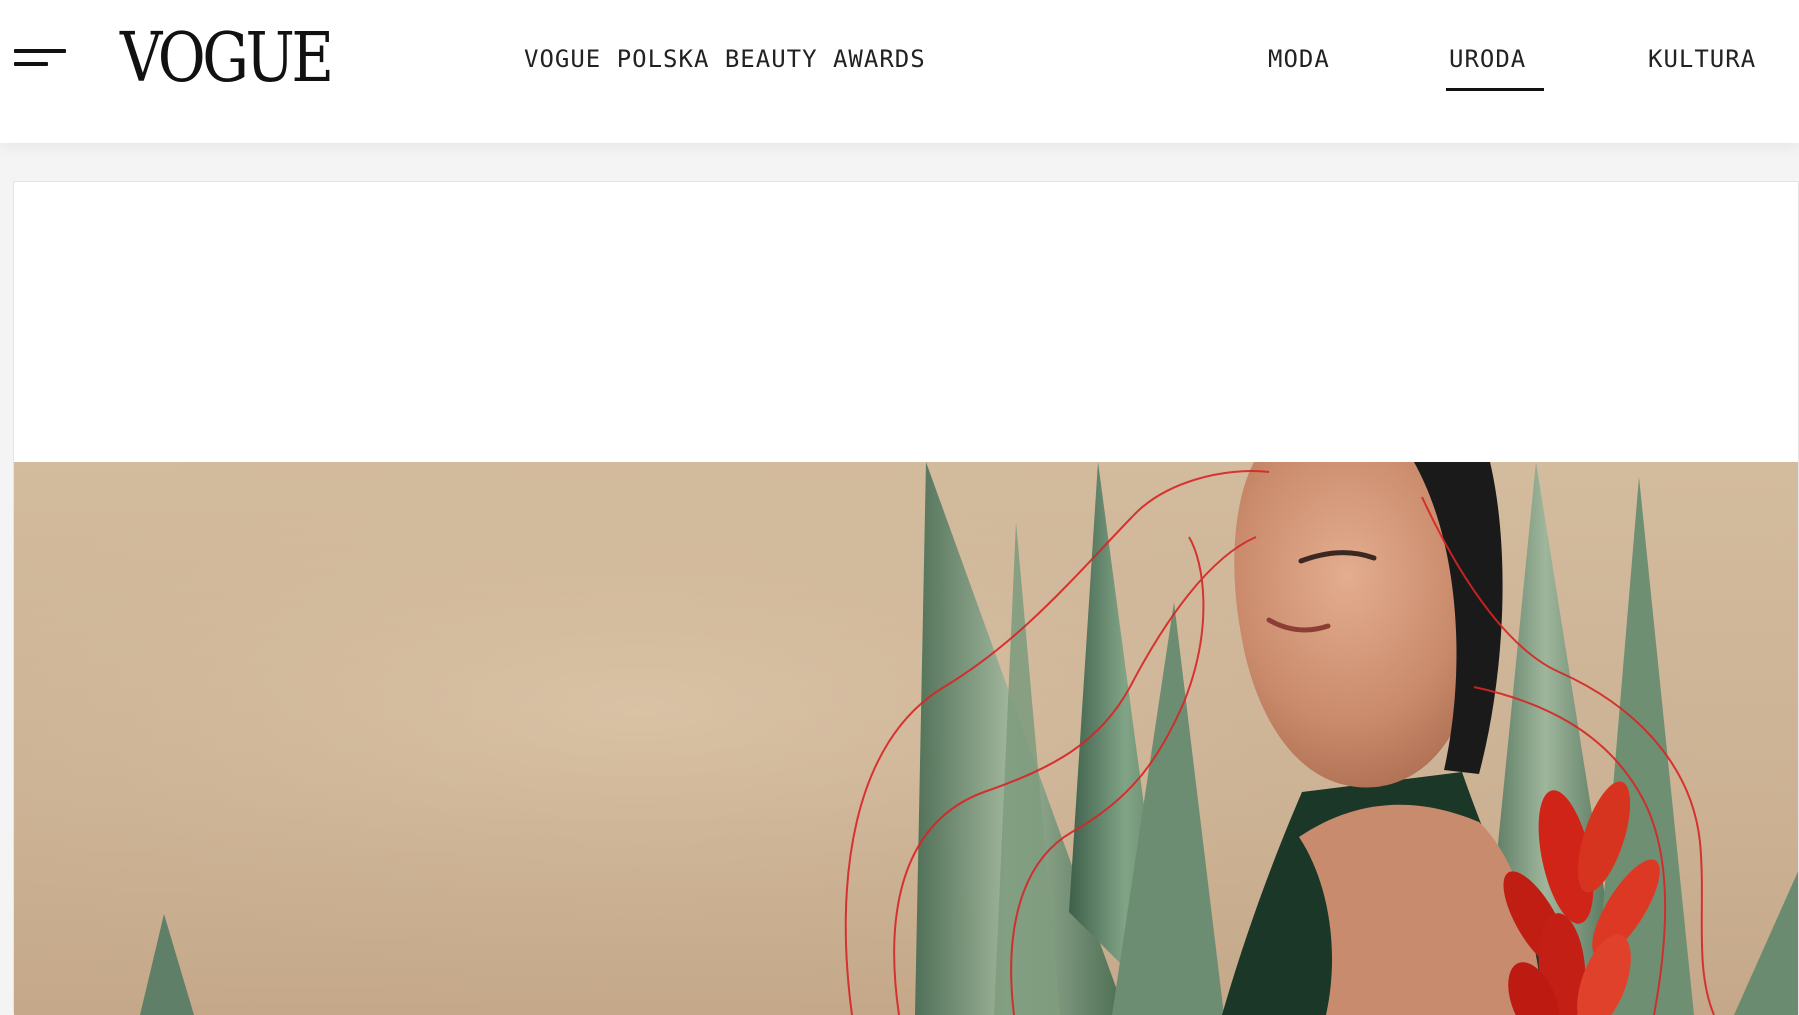 The image size is (1799, 1015). I want to click on active-nav-underline, so click(1495, 89).